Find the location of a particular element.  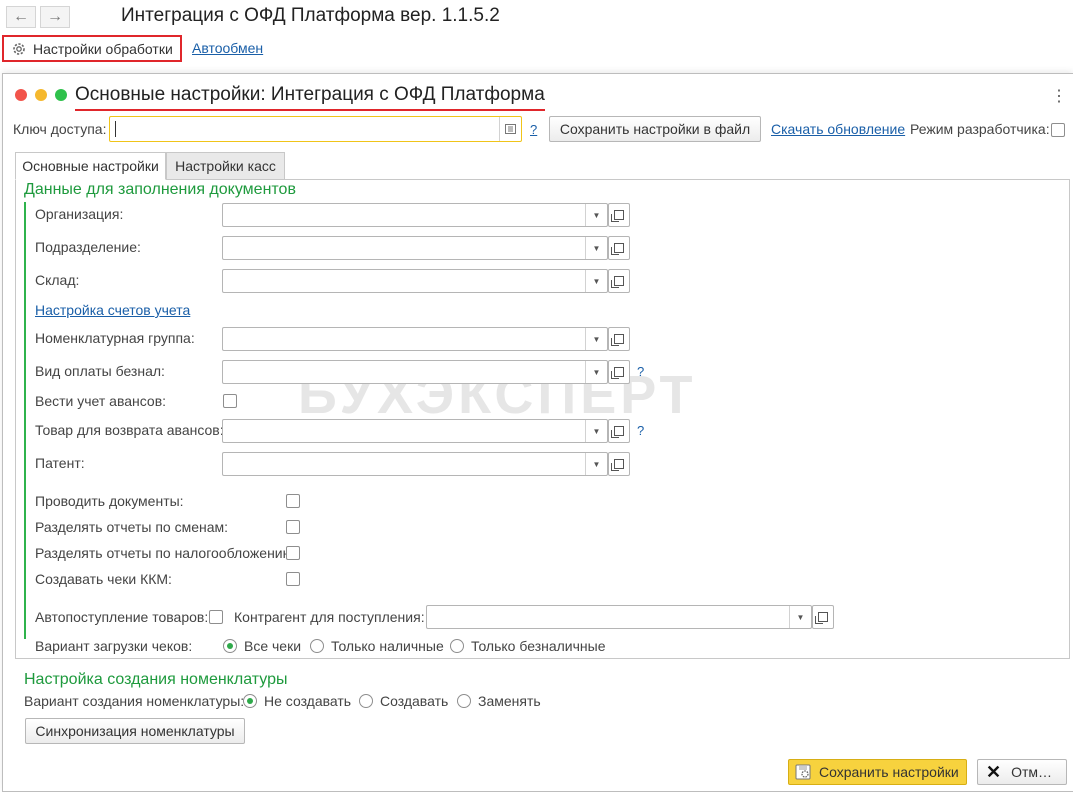

advance-return-help: ? is located at coordinates (640, 430).